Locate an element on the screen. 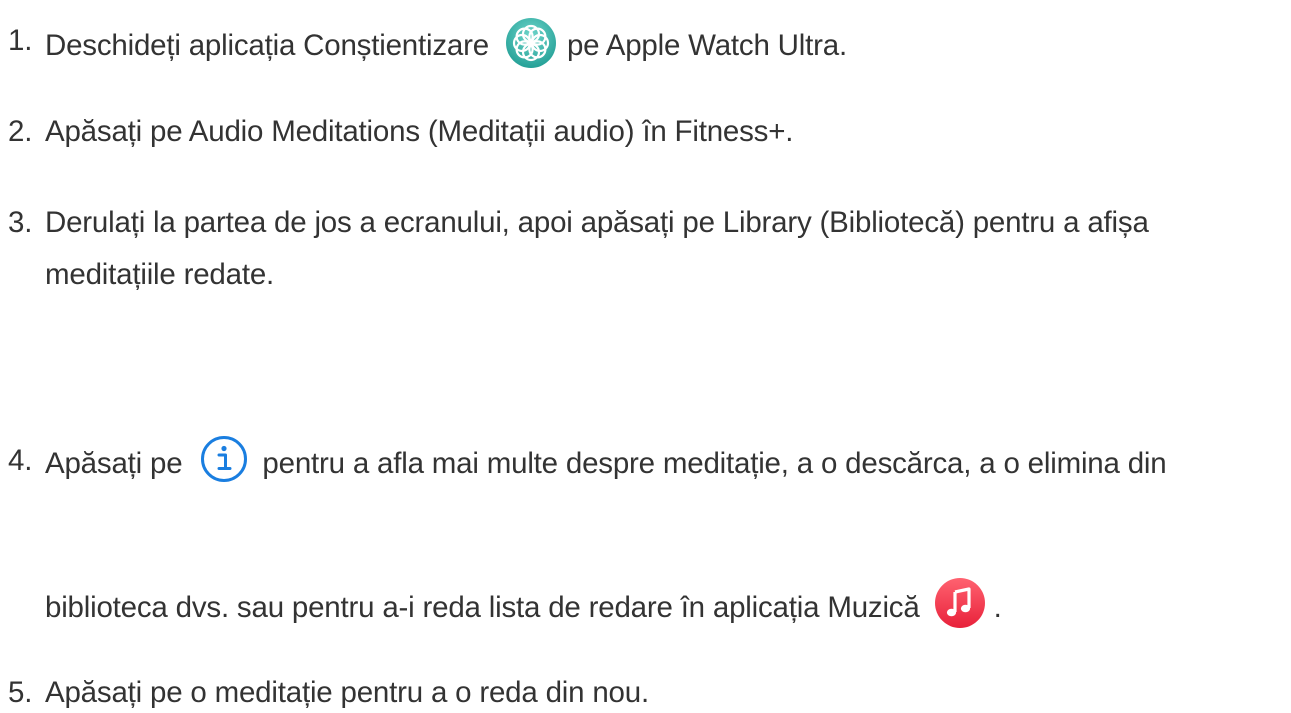 This screenshot has width=1291, height=713. step-number: 1. is located at coordinates (20, 40).